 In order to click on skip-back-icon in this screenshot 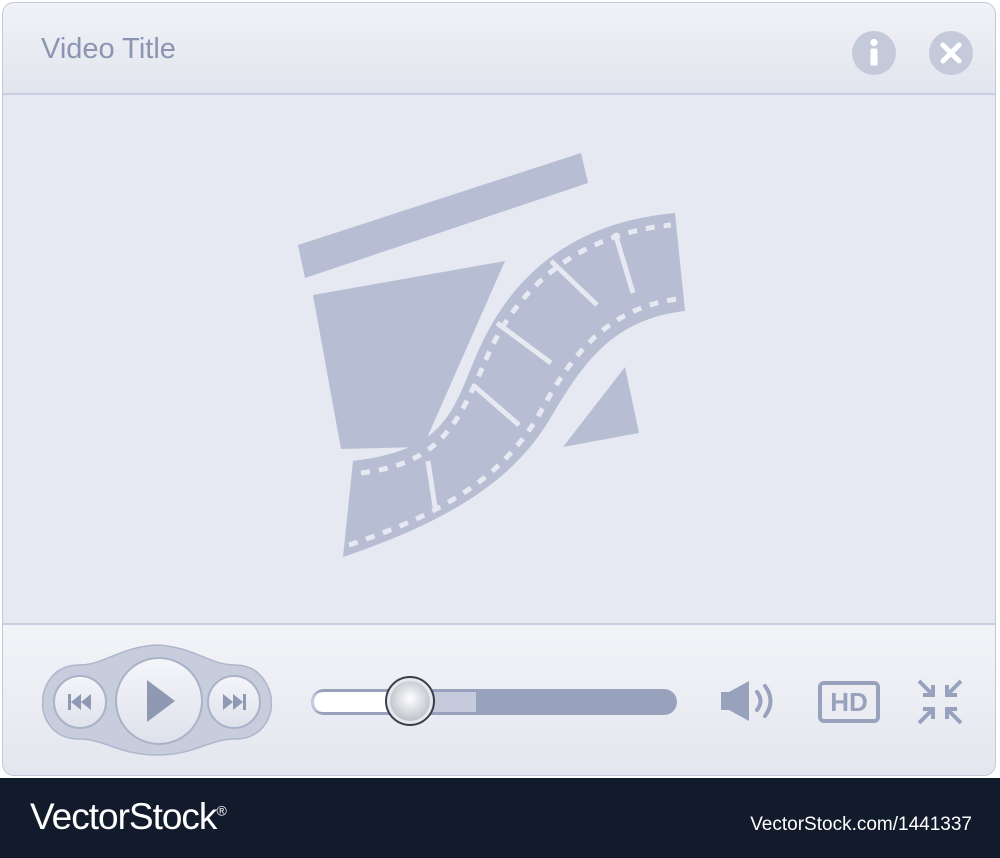, I will do `click(79, 702)`.